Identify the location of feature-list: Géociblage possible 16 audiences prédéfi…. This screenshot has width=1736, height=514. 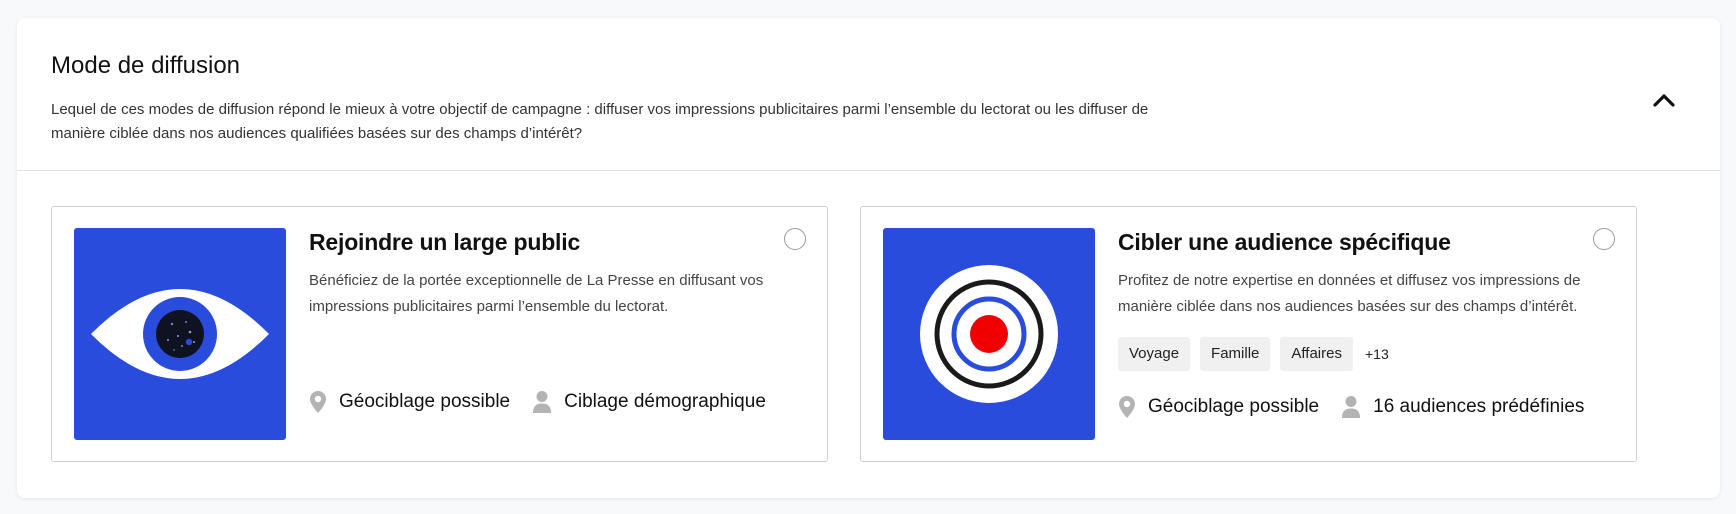
(1362, 407).